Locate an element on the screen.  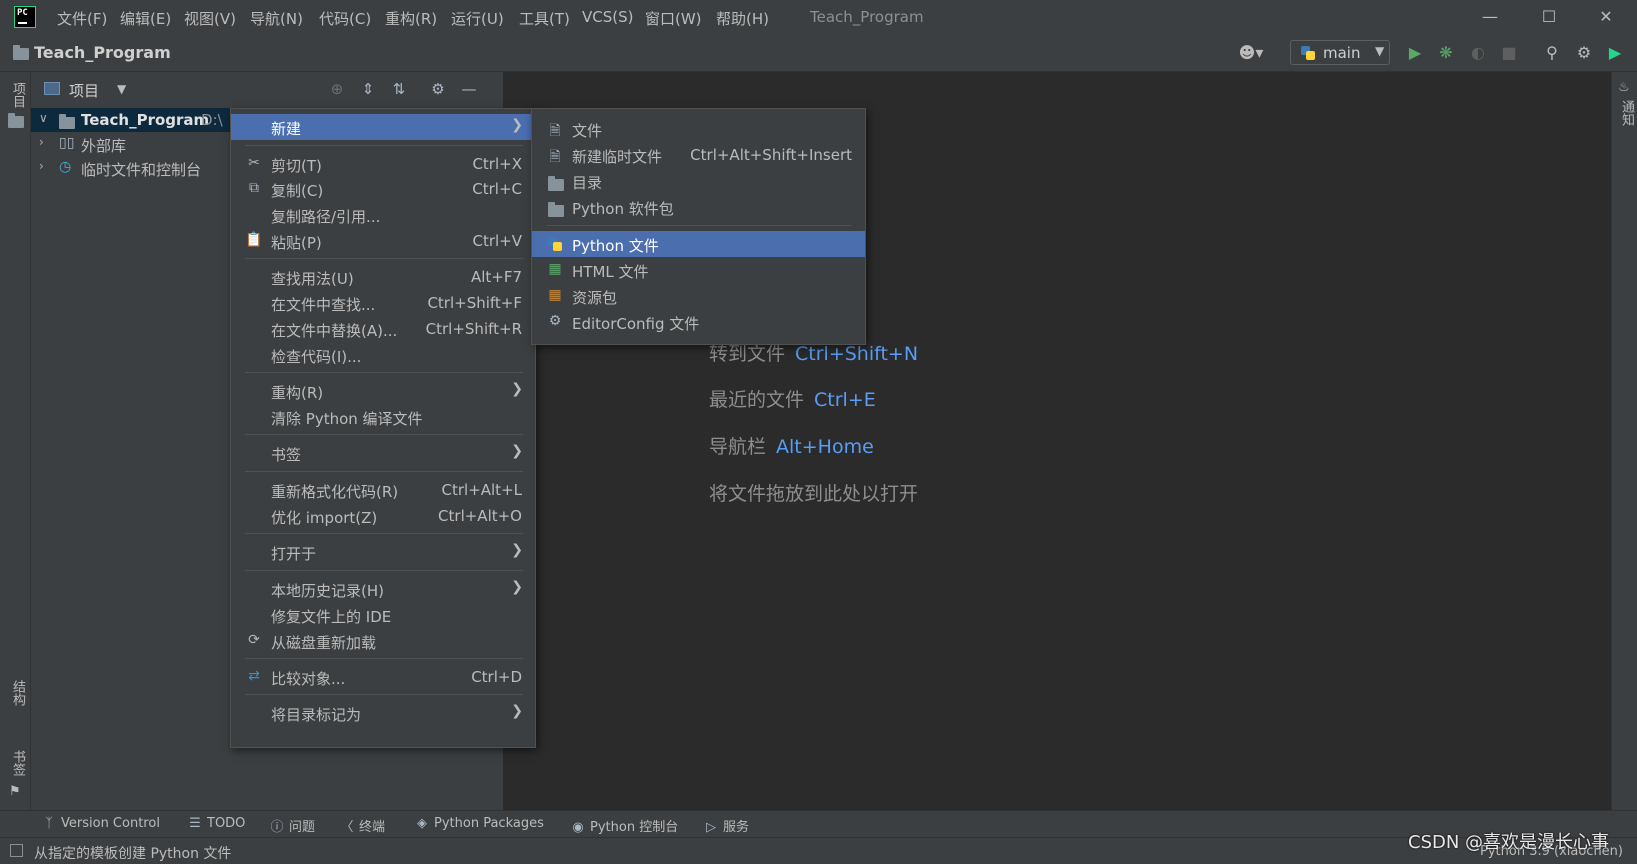
menu-run: 运行(U) is located at coordinates (477, 18).